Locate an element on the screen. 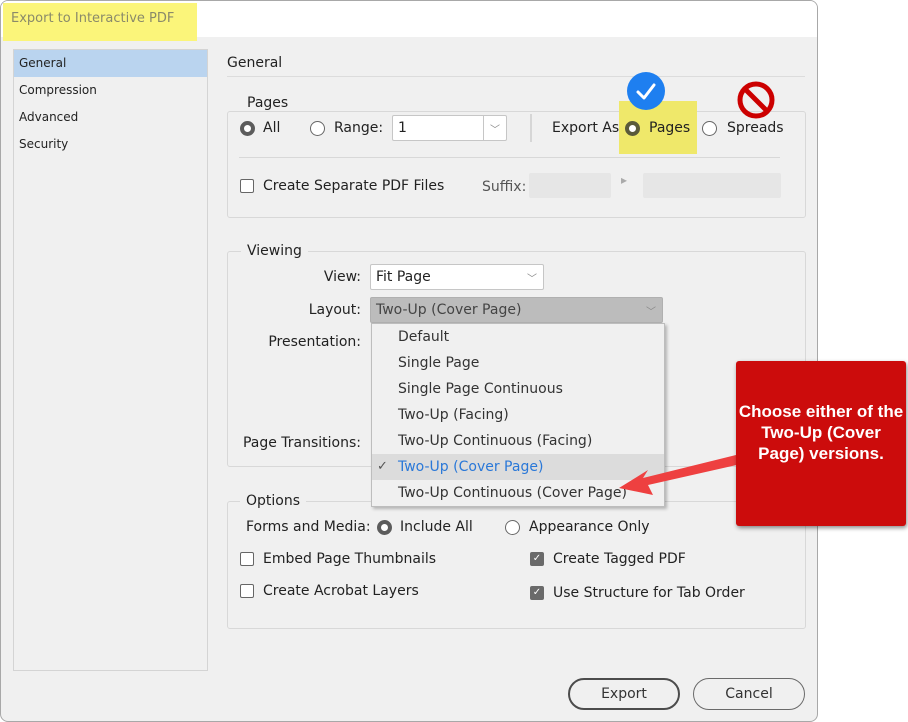 The width and height of the screenshot is (908, 722). pointer-arrow-icon is located at coordinates (680, 474).